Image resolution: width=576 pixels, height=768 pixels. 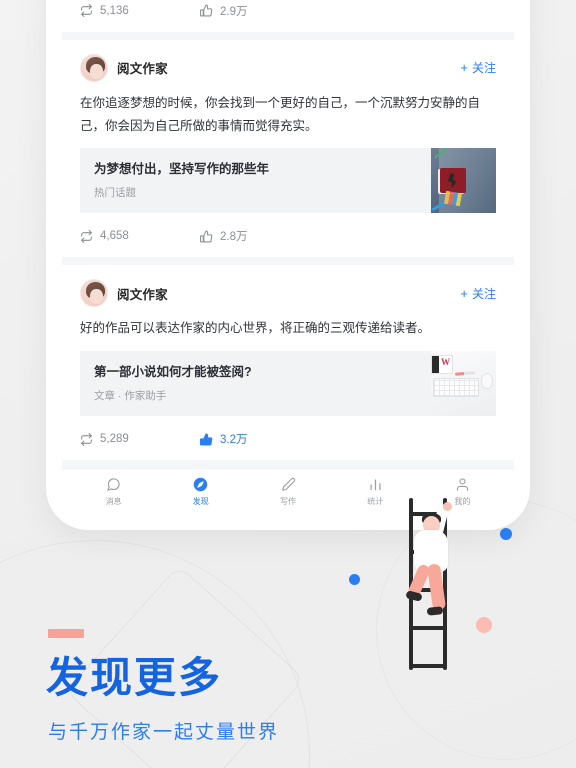 What do you see at coordinates (354, 579) in the screenshot?
I see `blue-dot-left` at bounding box center [354, 579].